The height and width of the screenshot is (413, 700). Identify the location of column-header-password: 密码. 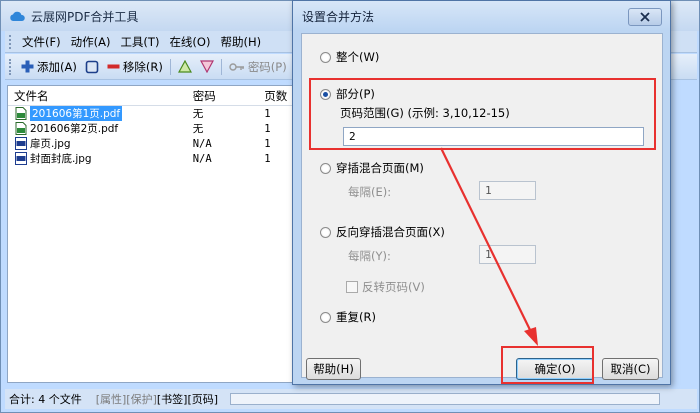
(223, 96).